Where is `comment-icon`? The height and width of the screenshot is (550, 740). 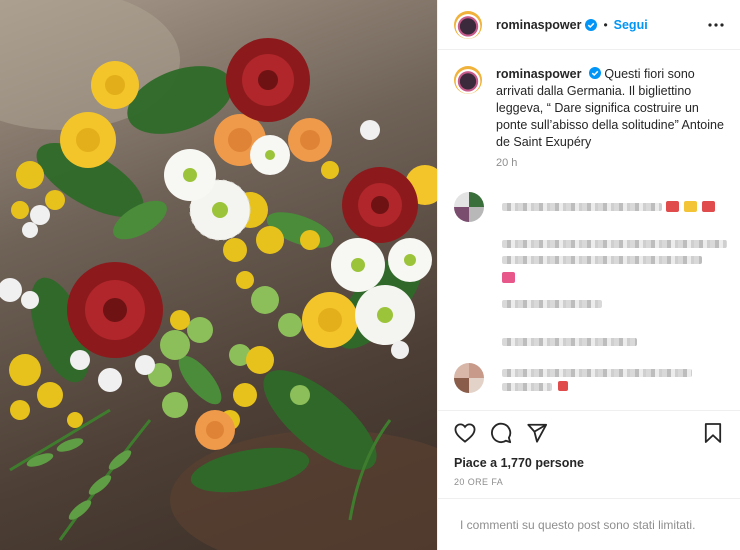
comment-icon is located at coordinates (501, 432).